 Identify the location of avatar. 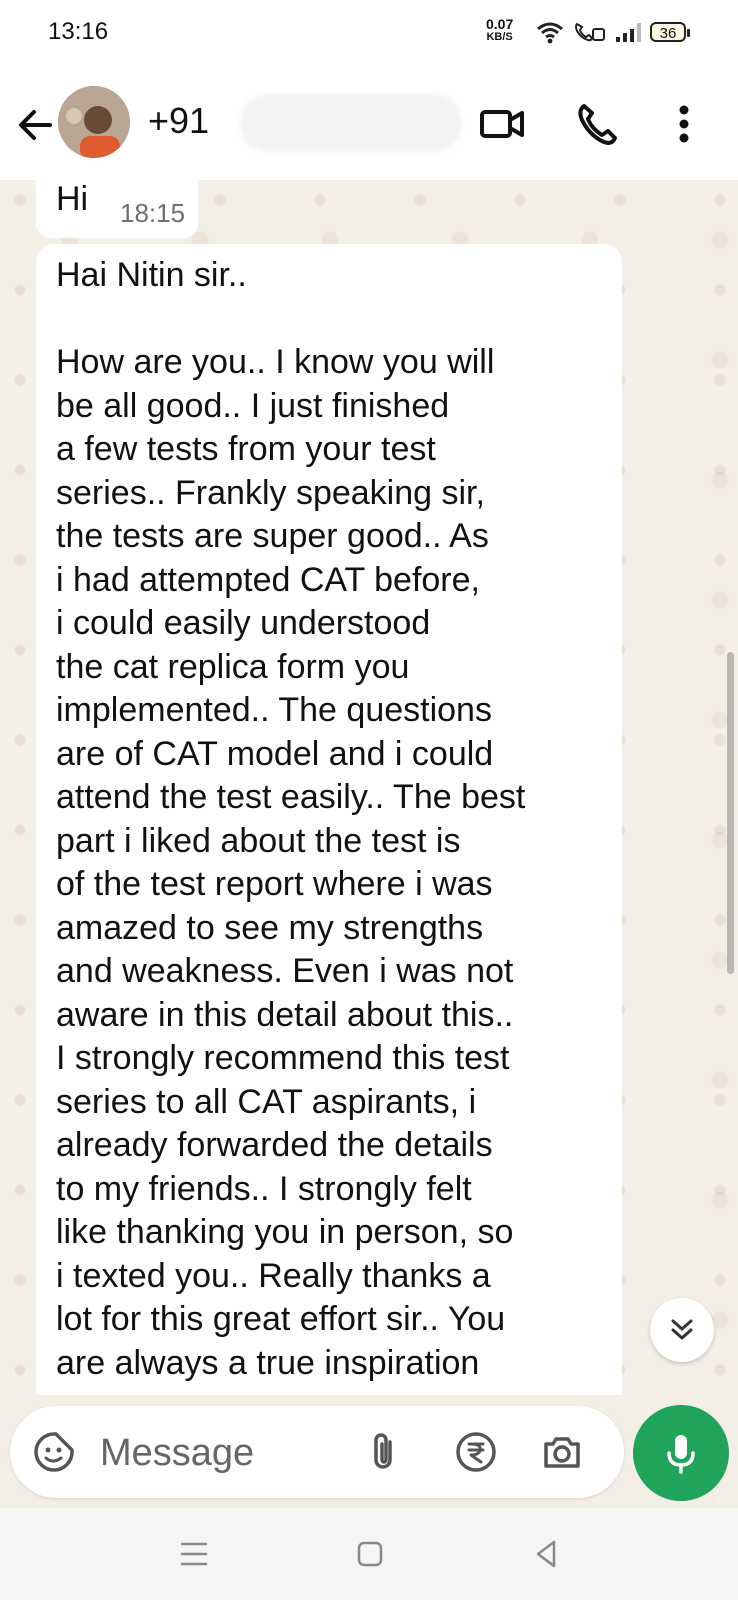
(94, 122).